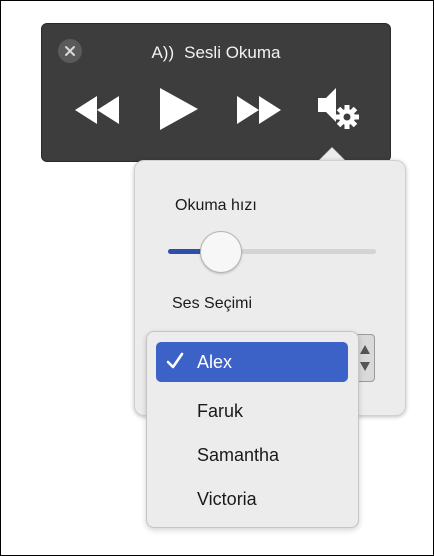  I want to click on fast-forward-button, so click(259, 112).